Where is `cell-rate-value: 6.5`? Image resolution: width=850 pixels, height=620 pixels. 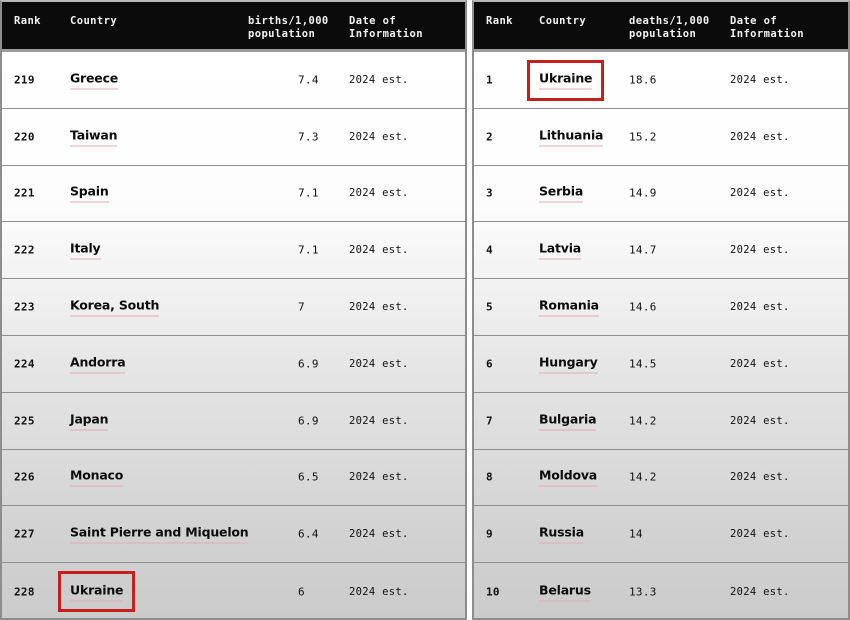
cell-rate-value: 6.5 is located at coordinates (308, 477).